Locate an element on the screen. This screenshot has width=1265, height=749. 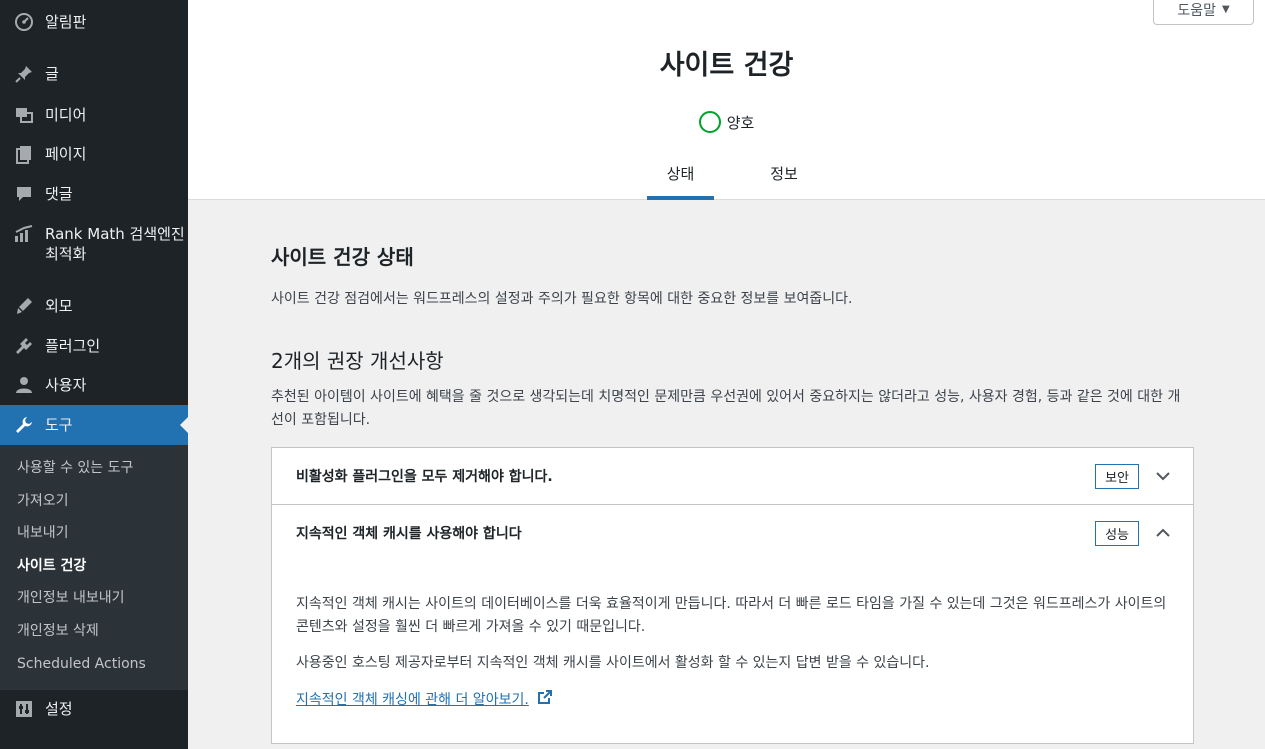
sidebar-item-dashboard: 알림판 is located at coordinates (94, 22).